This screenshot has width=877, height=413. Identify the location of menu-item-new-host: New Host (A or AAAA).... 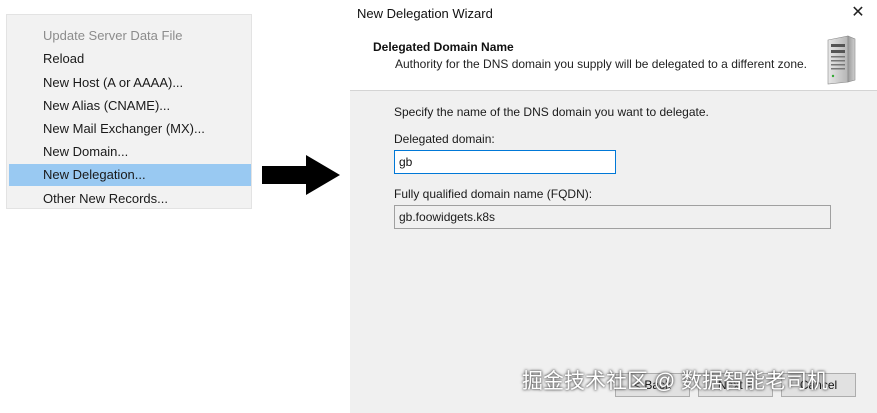
(130, 83).